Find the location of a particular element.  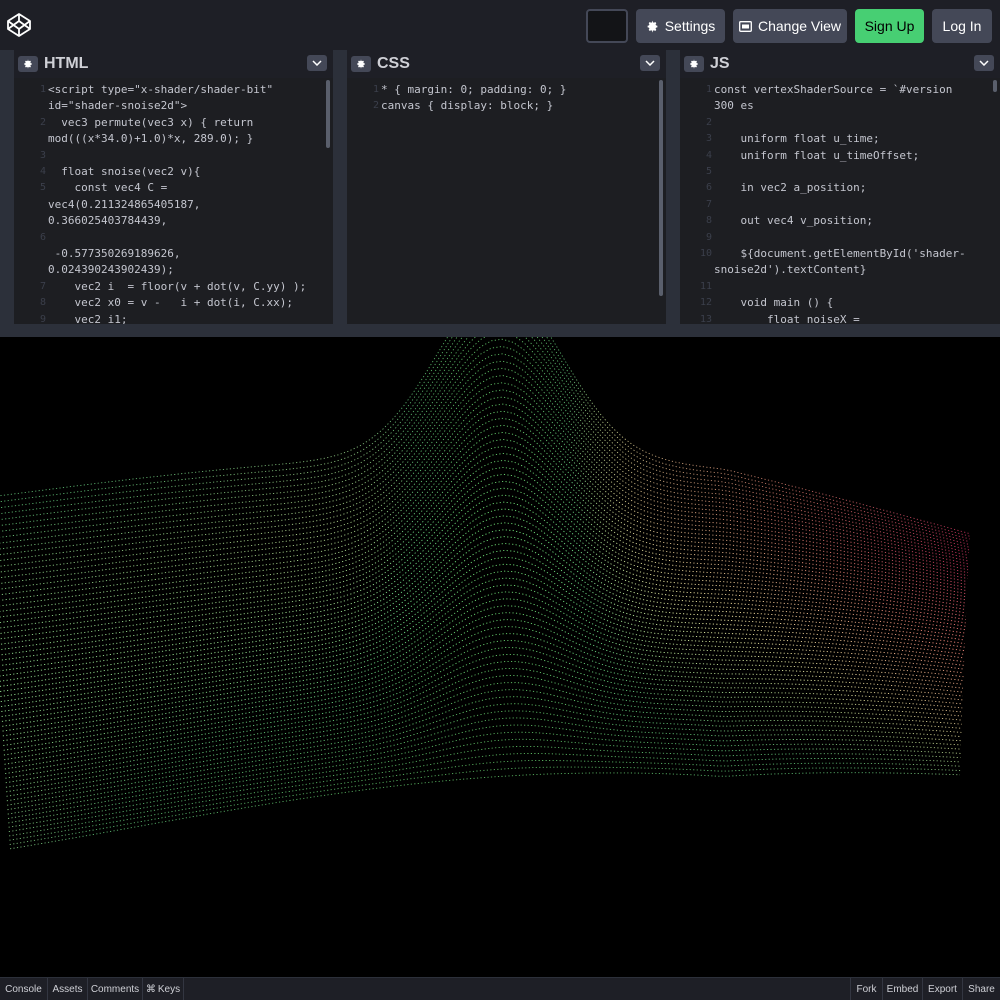

export-button: Export is located at coordinates (942, 989).